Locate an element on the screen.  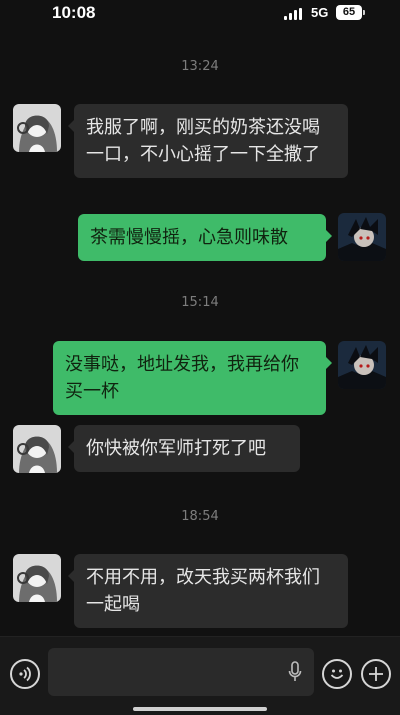
message-bubble-incoming: 我服了啊，刚买的奶茶还没喝一口，不小心摇了一下全撒了 is located at coordinates (208, 141).